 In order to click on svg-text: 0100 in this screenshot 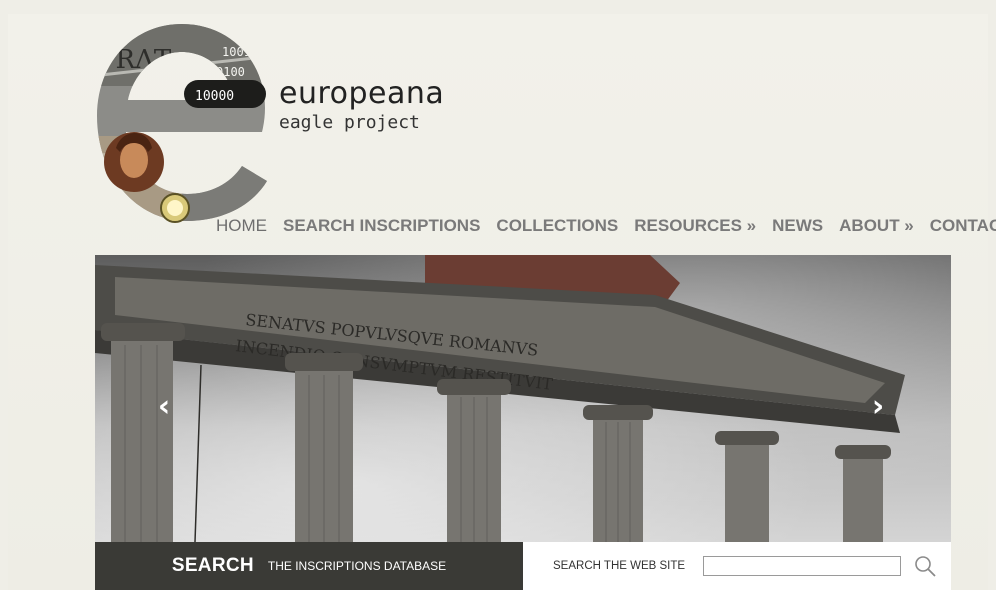, I will do `click(230, 72)`.